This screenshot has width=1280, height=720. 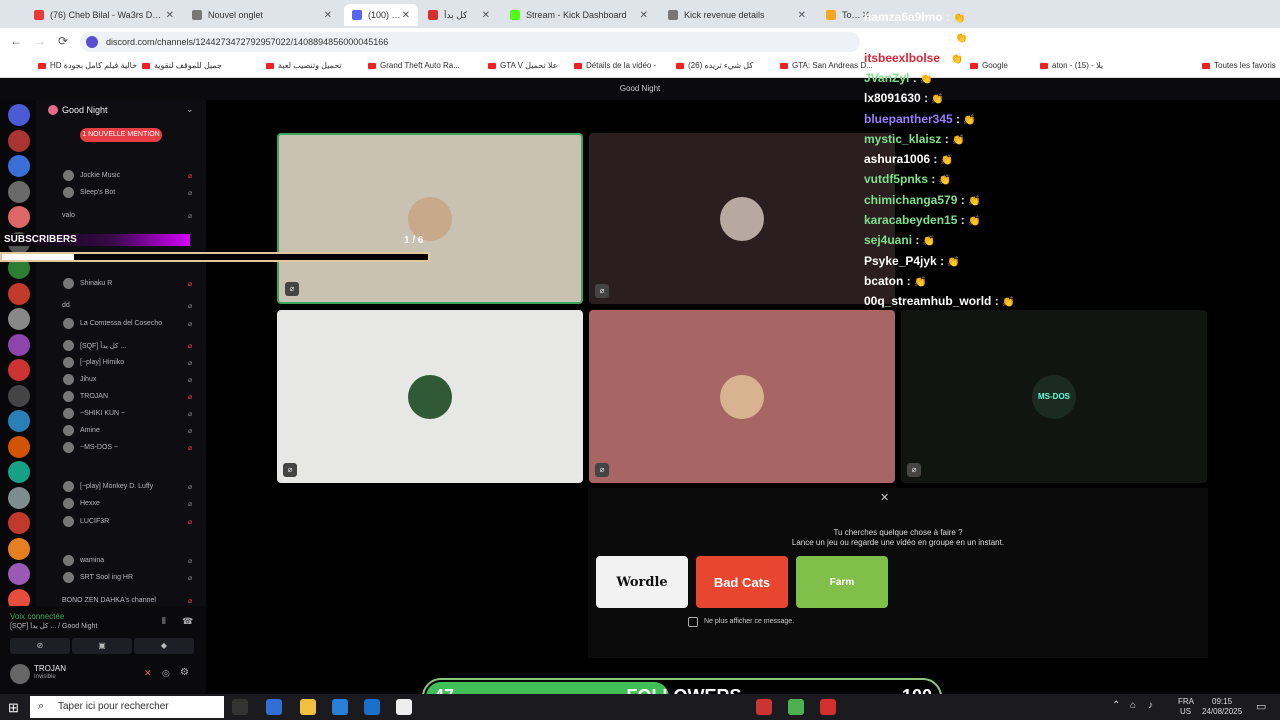 What do you see at coordinates (148, 673) in the screenshot?
I see `mute-icon: ✕` at bounding box center [148, 673].